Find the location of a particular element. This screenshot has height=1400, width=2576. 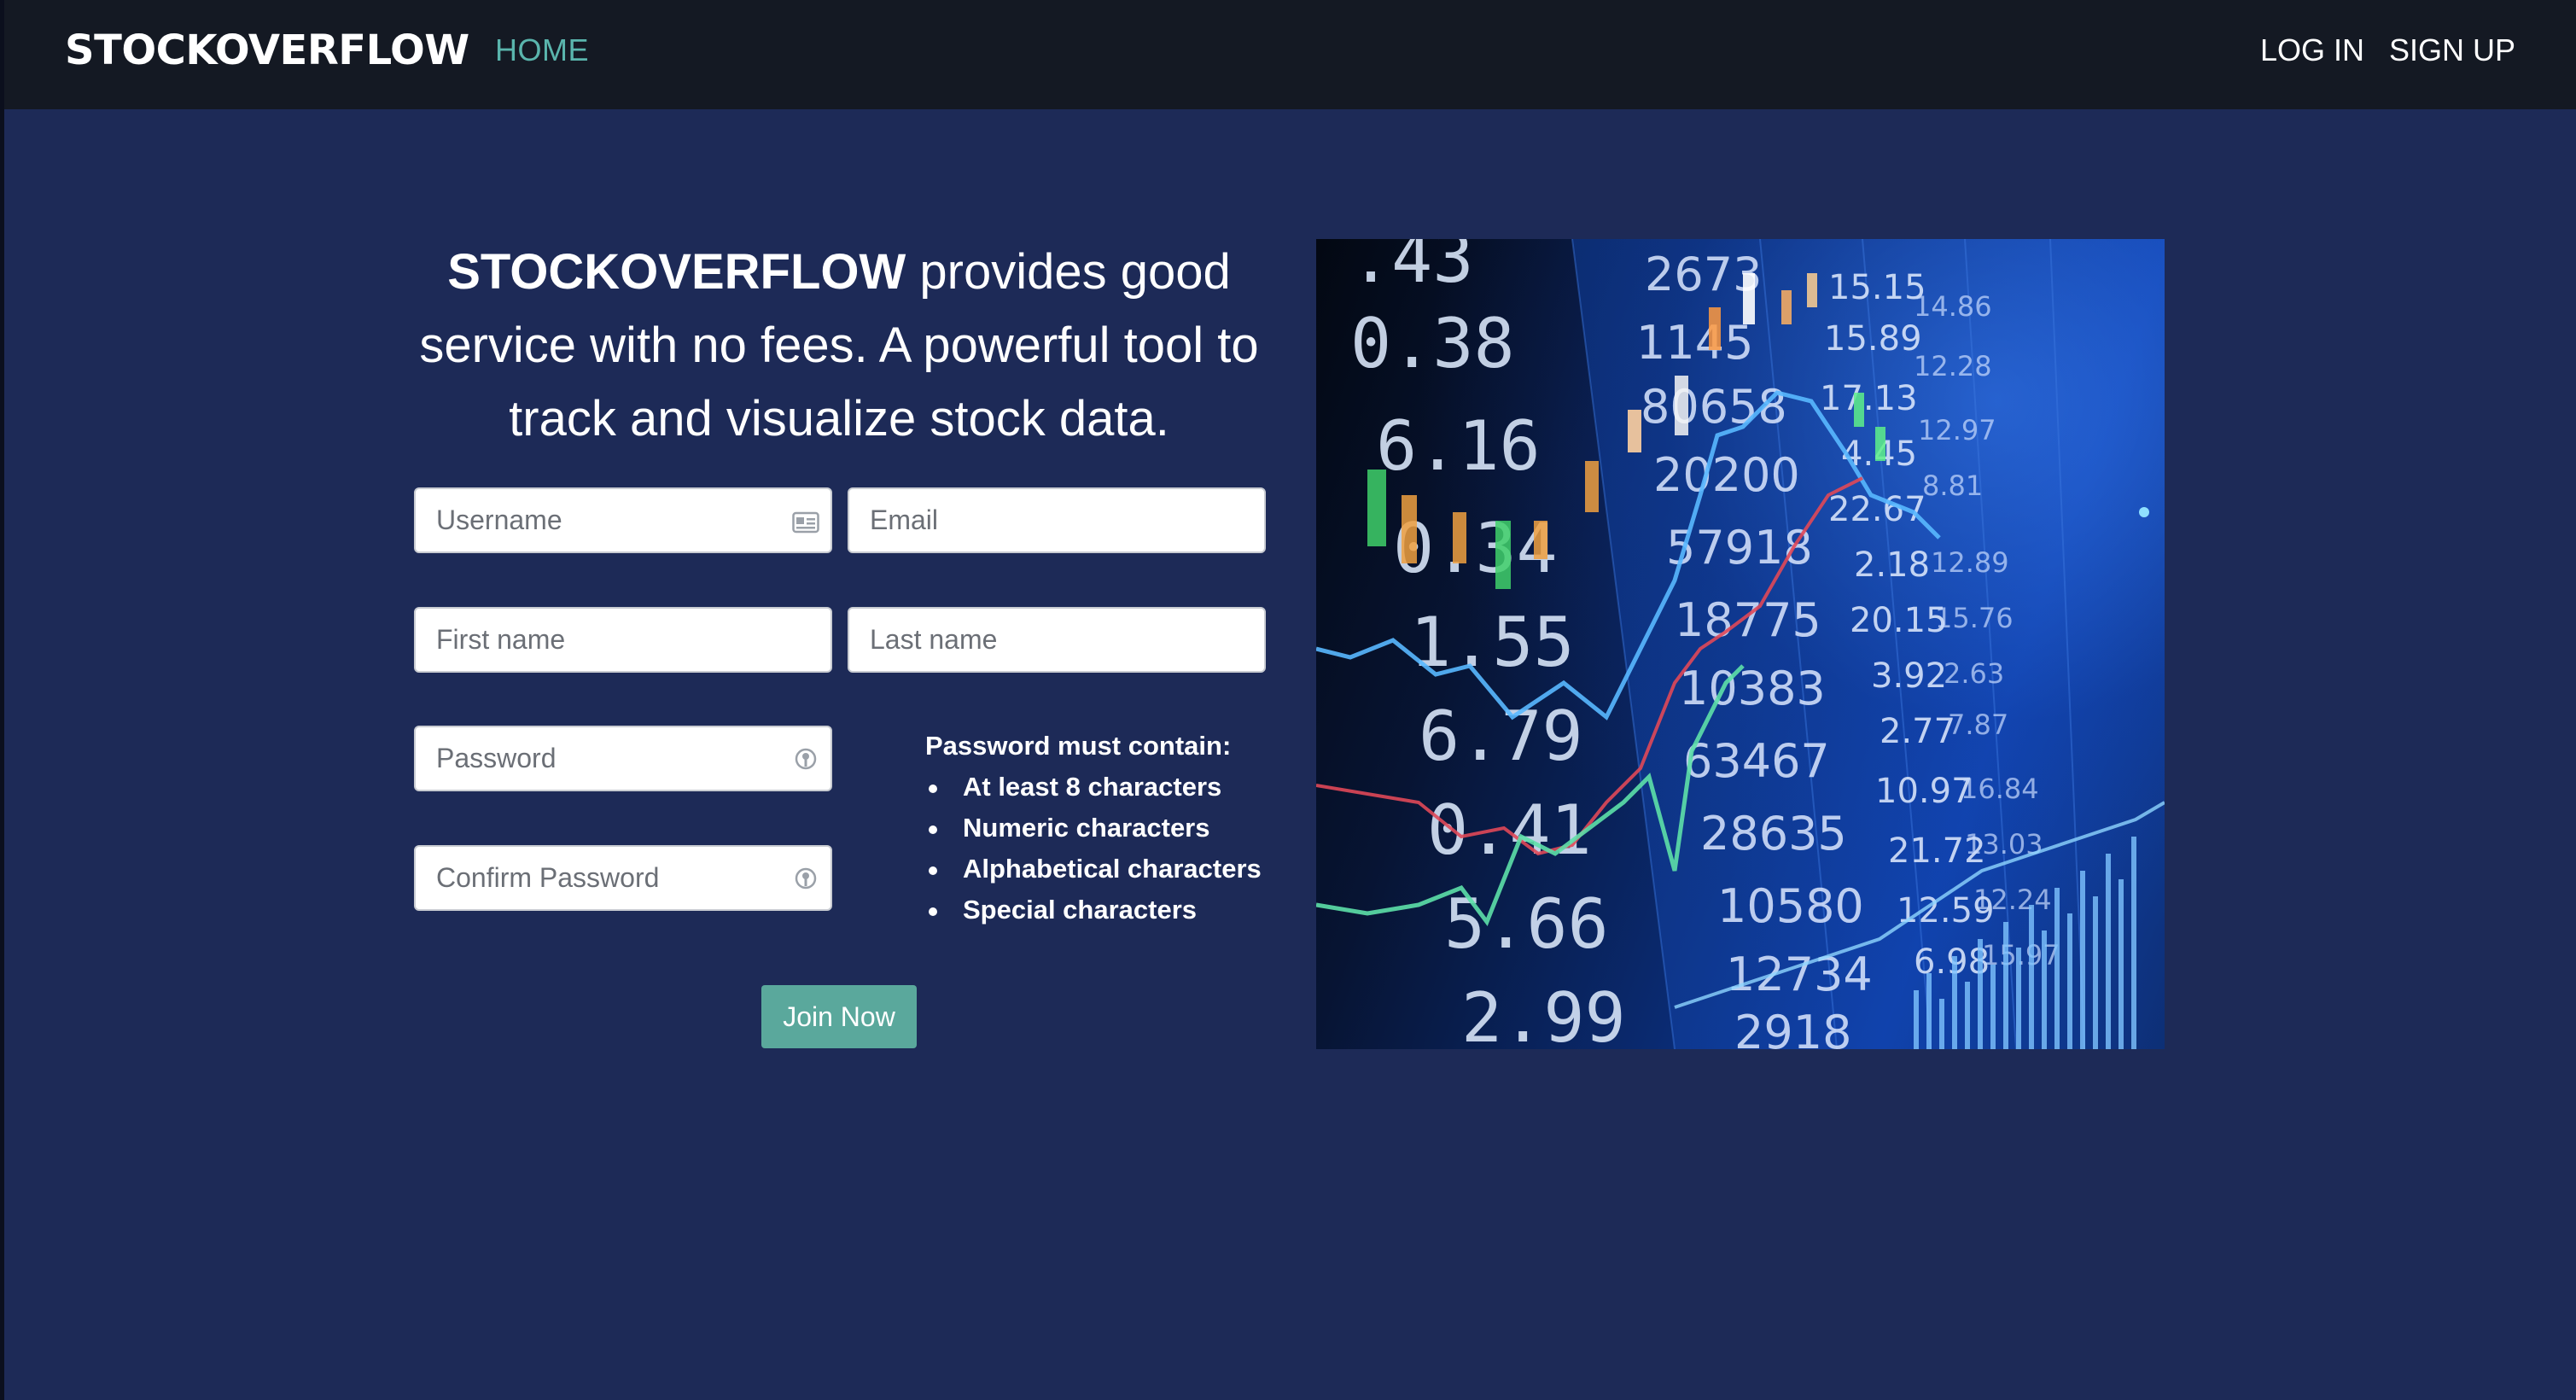

ticker-number: 10383 is located at coordinates (1752, 688).